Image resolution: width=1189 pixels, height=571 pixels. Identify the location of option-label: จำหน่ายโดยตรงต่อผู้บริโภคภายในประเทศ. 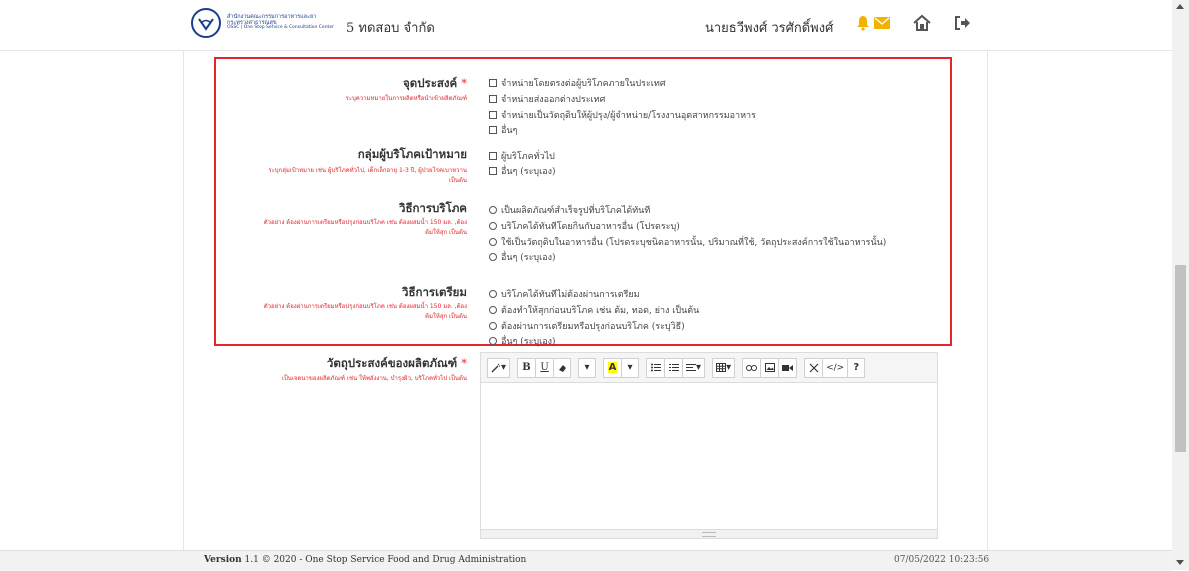
(583, 84).